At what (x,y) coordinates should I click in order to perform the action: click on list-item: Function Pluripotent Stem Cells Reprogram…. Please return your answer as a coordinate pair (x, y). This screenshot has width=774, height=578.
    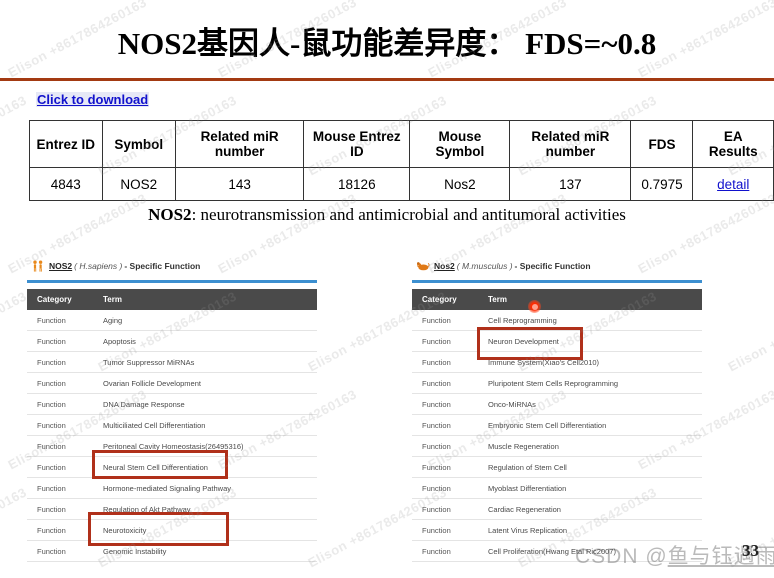
    Looking at the image, I should click on (557, 383).